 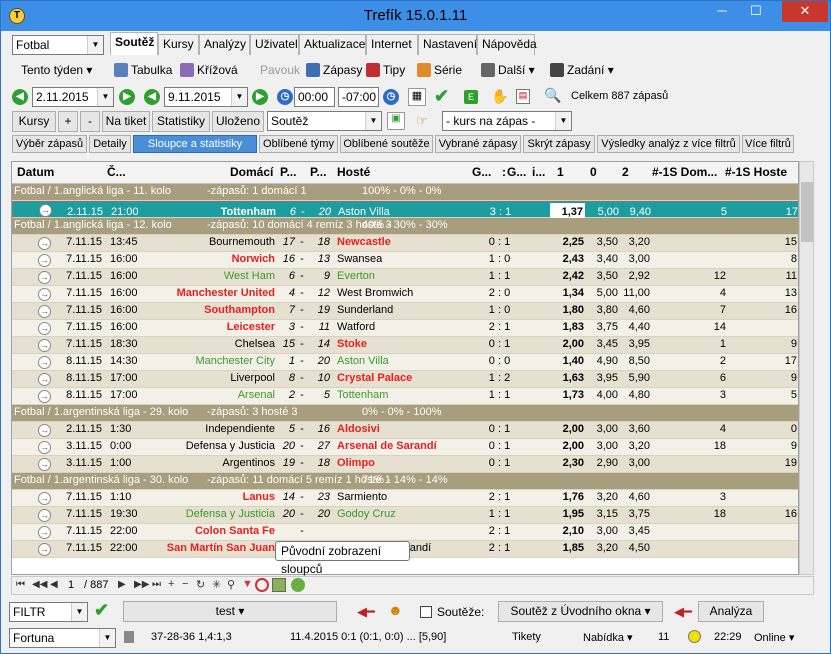 I want to click on tab-1: Kursy, so click(x=178, y=44).